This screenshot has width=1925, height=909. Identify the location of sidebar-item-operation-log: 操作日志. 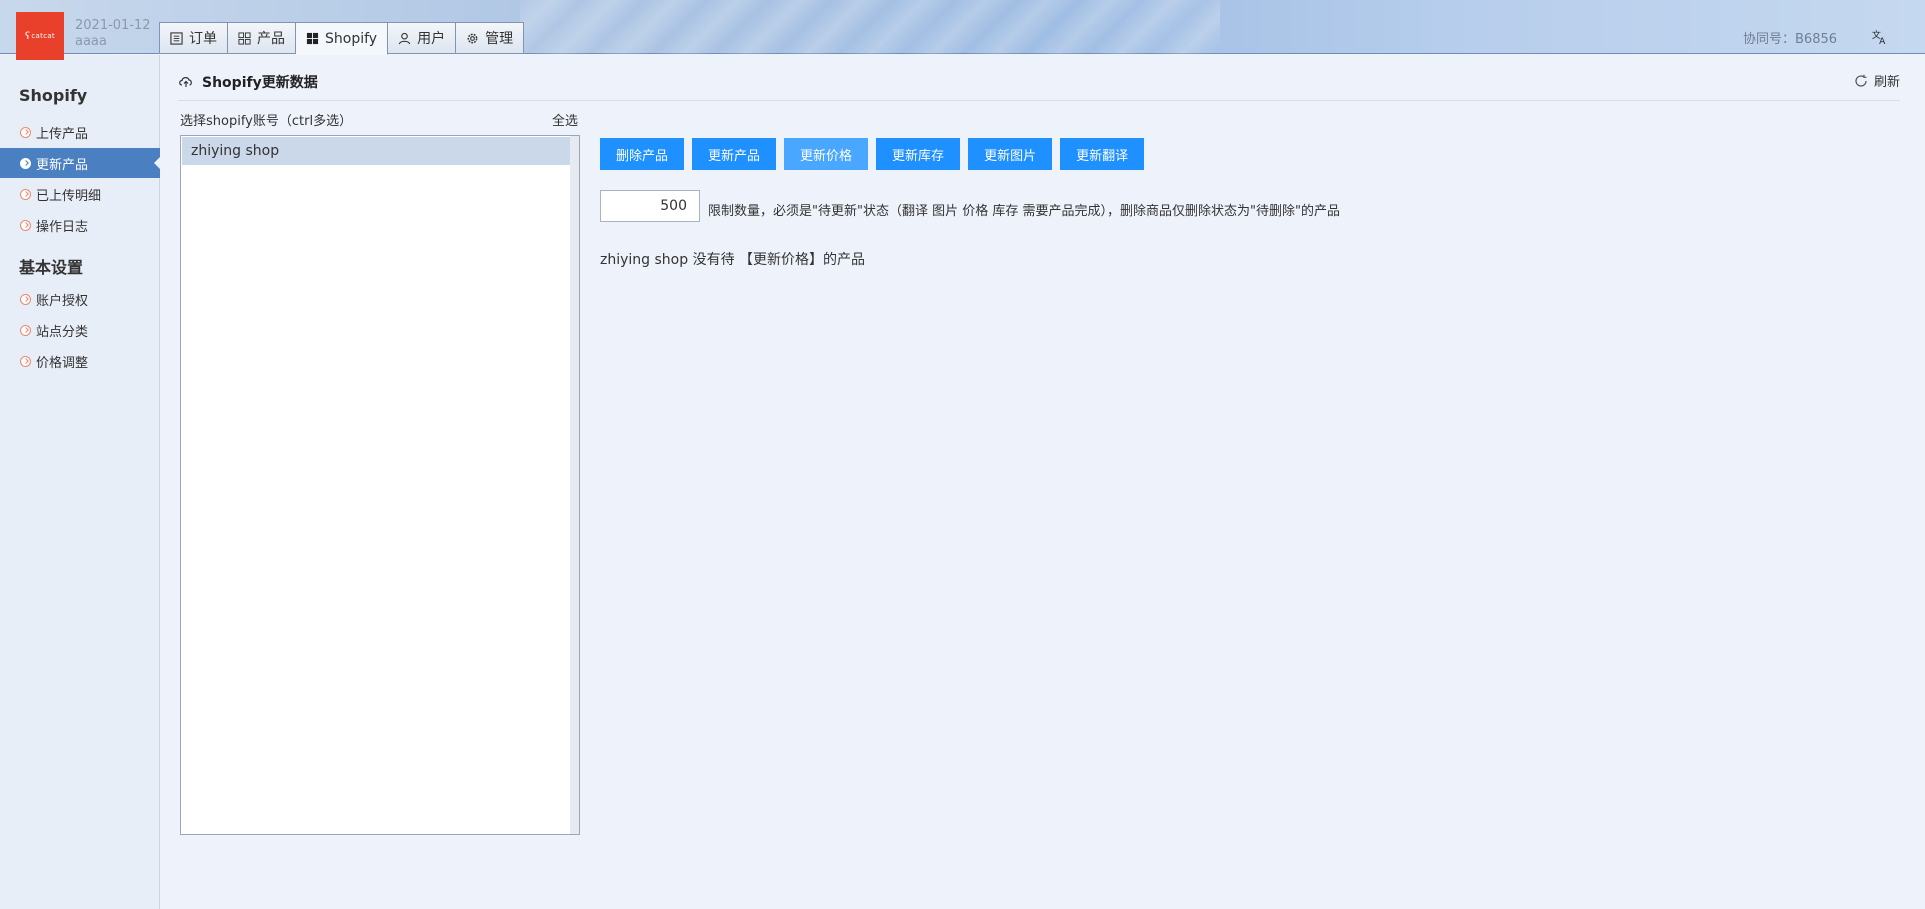
(80, 225).